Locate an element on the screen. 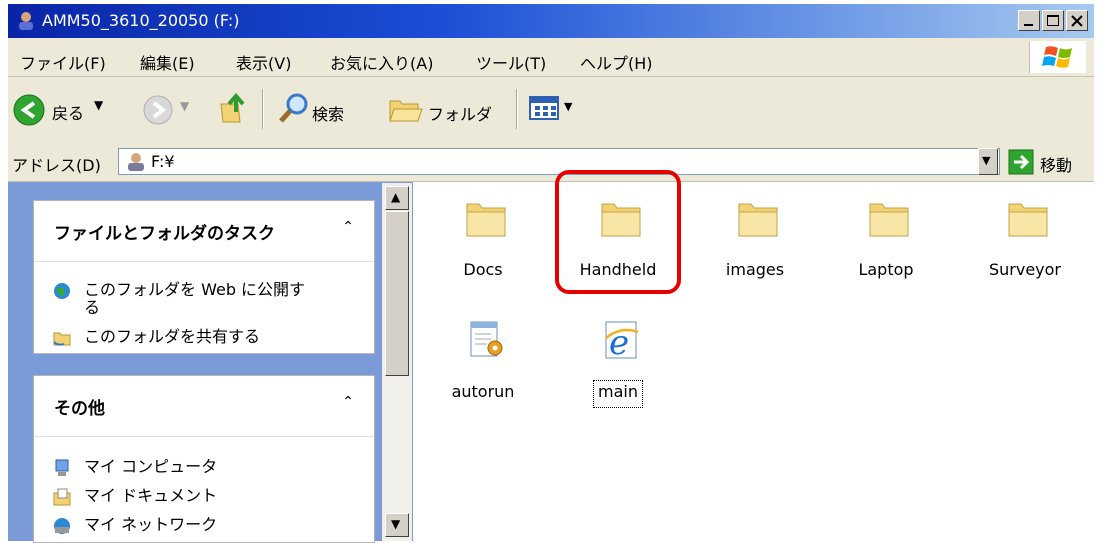 This screenshot has height=543, width=1104. chevron-down-icon: ▼ is located at coordinates (986, 160).